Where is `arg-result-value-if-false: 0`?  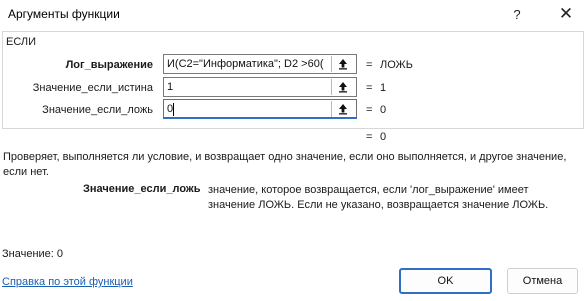
arg-result-value-if-false: 0 is located at coordinates (383, 110).